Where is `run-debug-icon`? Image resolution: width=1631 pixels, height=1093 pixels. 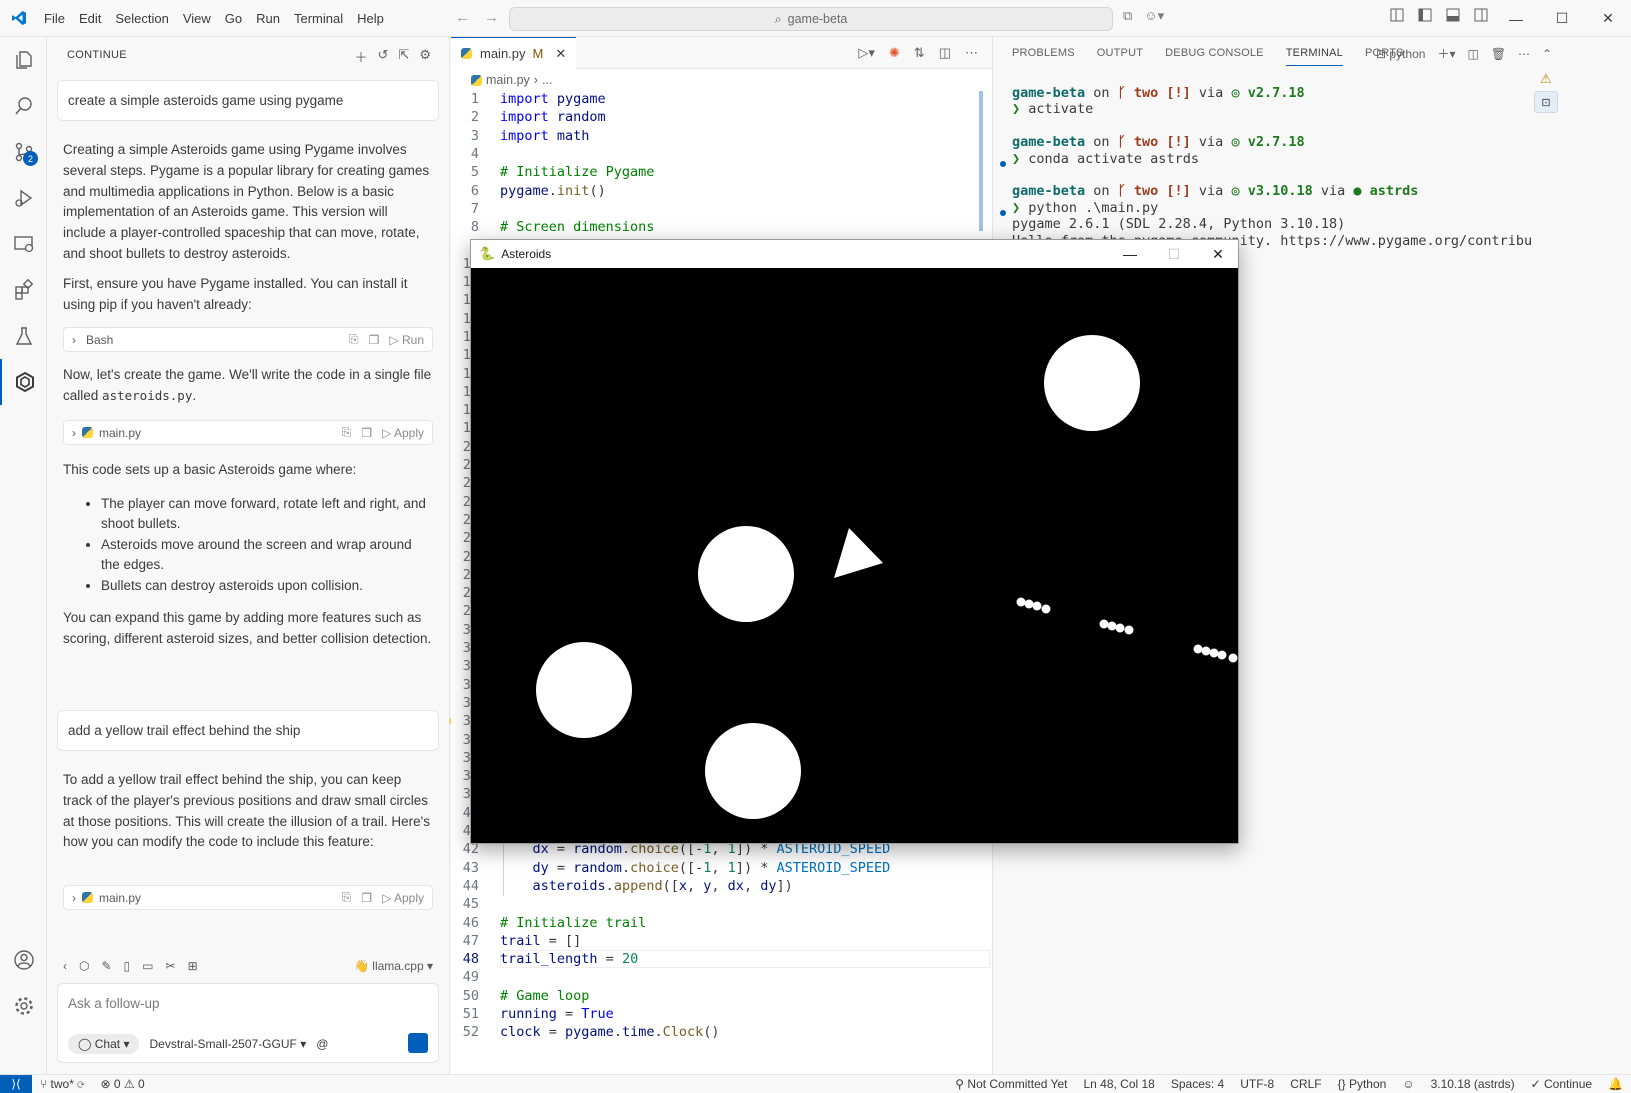
run-debug-icon is located at coordinates (23, 198).